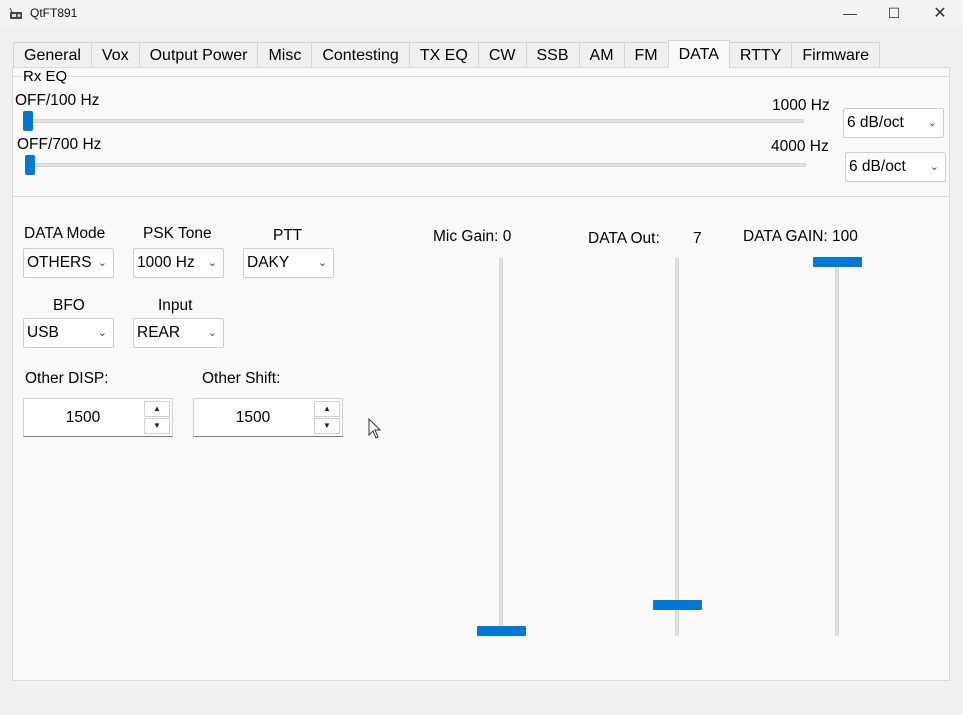 The height and width of the screenshot is (715, 963). Describe the element at coordinates (875, 122) in the screenshot. I see `rx-eq-low-slope-value: 6 dB/oct` at that location.